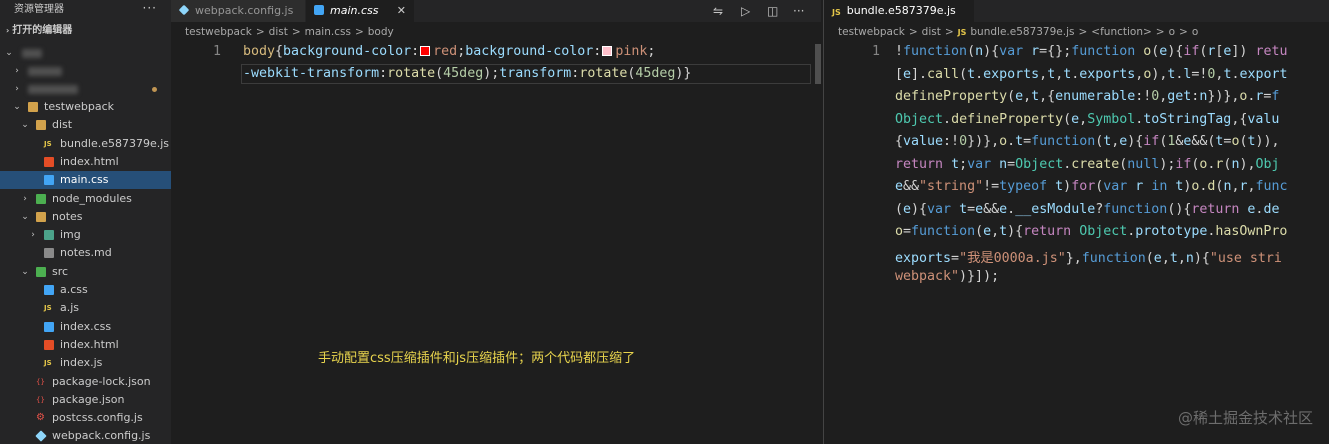 Image resolution: width=1329 pixels, height=444 pixels. Describe the element at coordinates (1023, 186) in the screenshot. I see `code-token: typeof` at that location.